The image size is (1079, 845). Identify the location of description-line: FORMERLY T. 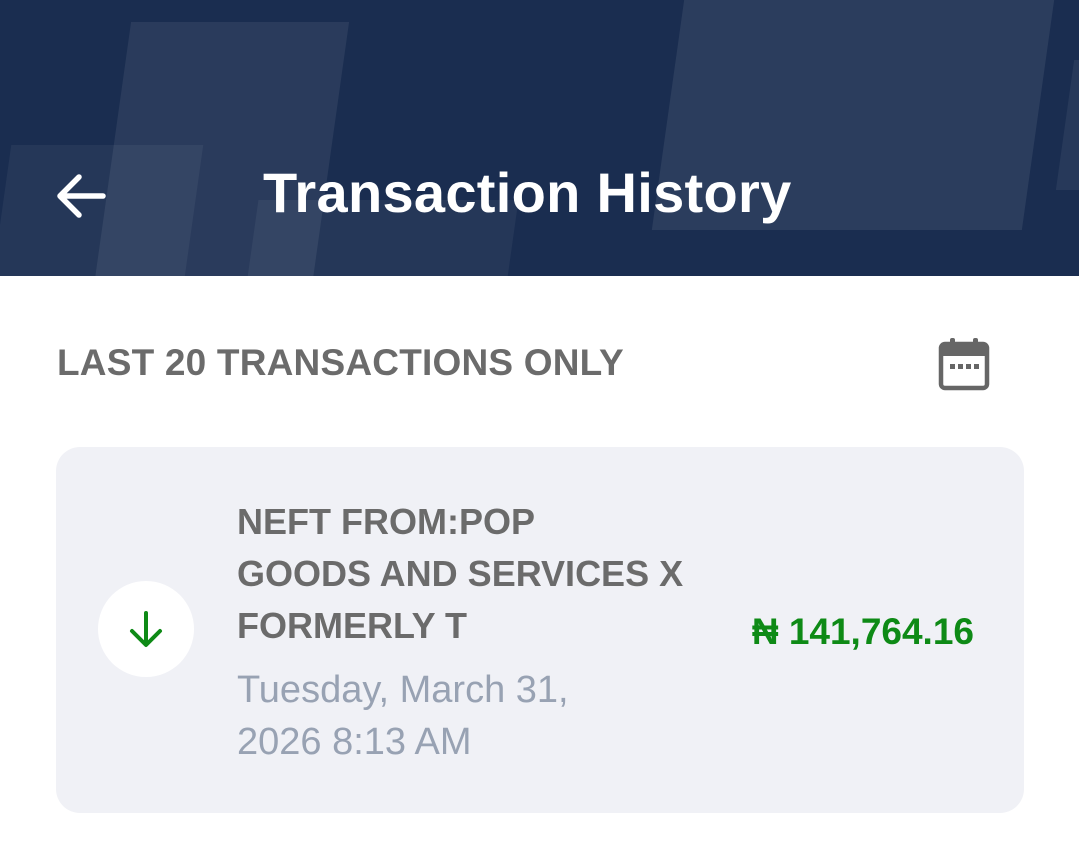
(352, 625).